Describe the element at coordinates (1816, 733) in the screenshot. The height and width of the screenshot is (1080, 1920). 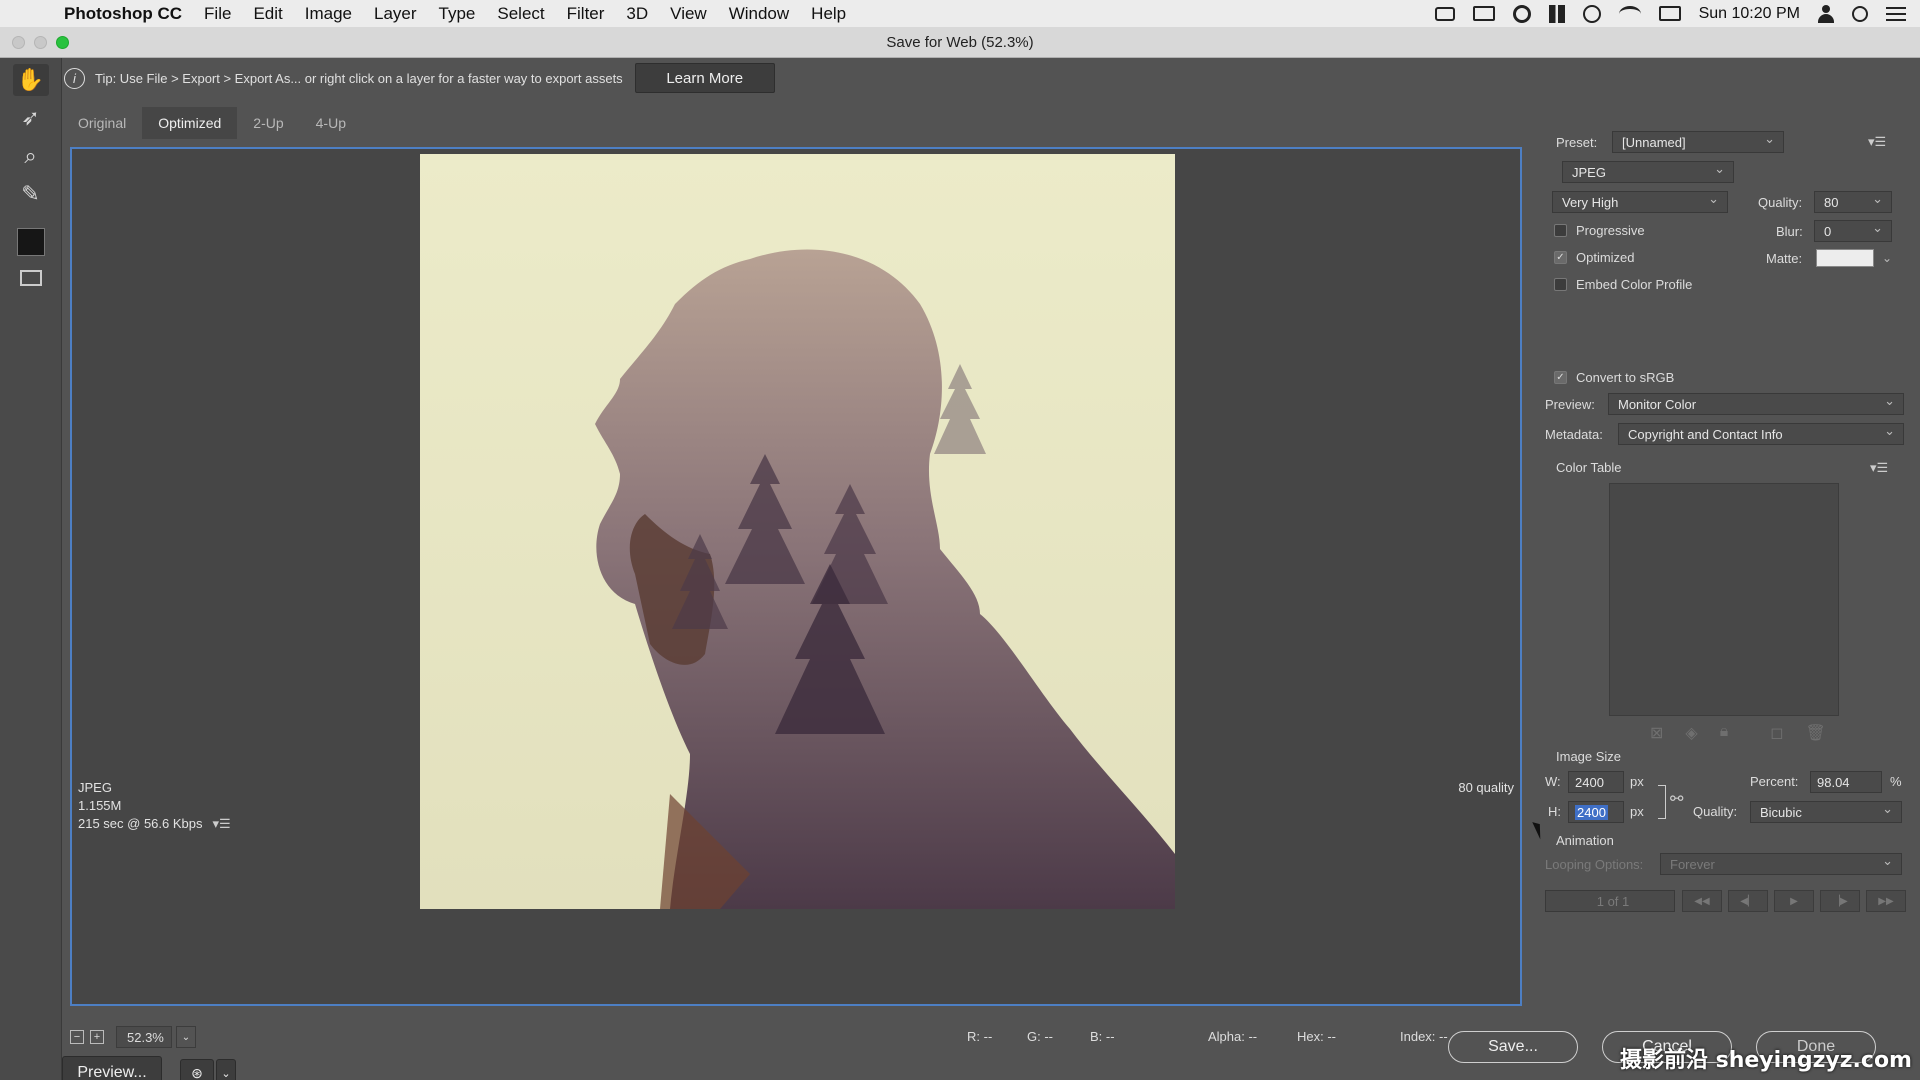
I see `delete-color-icon: 🗑︎` at that location.